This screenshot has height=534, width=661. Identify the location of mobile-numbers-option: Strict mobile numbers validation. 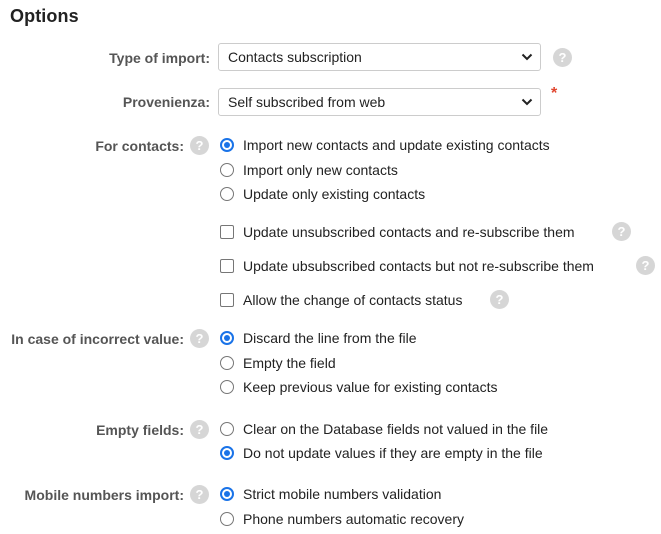
(330, 494).